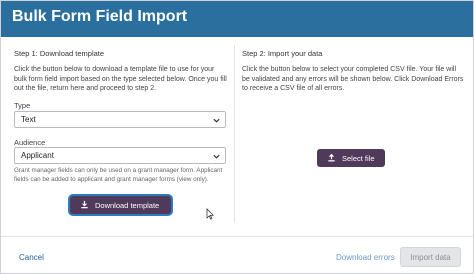 The width and height of the screenshot is (474, 274). I want to click on step1-title: Step 1: Download template, so click(59, 53).